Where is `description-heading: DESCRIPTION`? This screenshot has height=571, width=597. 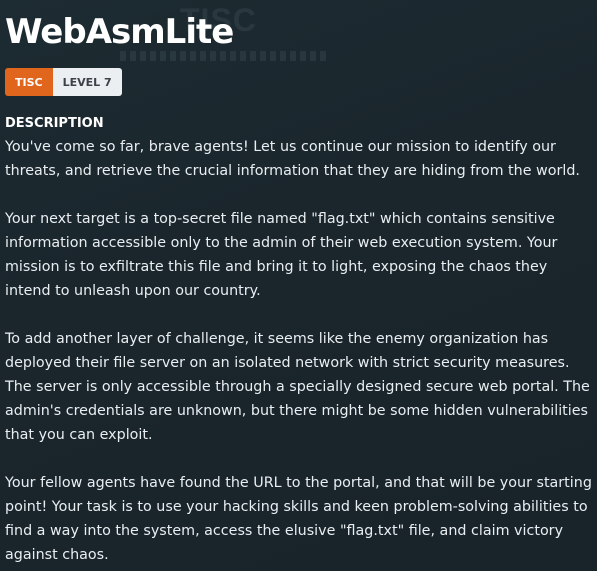
description-heading: DESCRIPTION is located at coordinates (54, 123).